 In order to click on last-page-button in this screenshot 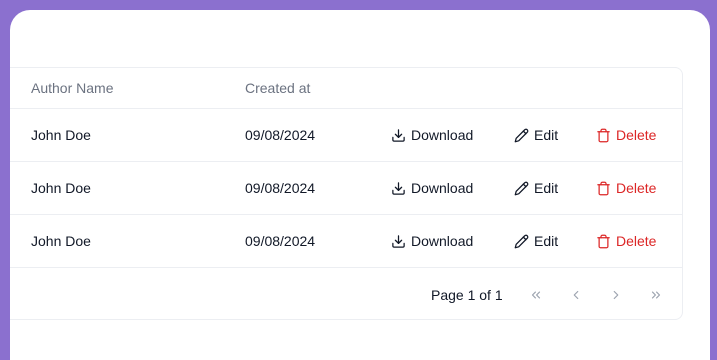, I will do `click(656, 295)`.